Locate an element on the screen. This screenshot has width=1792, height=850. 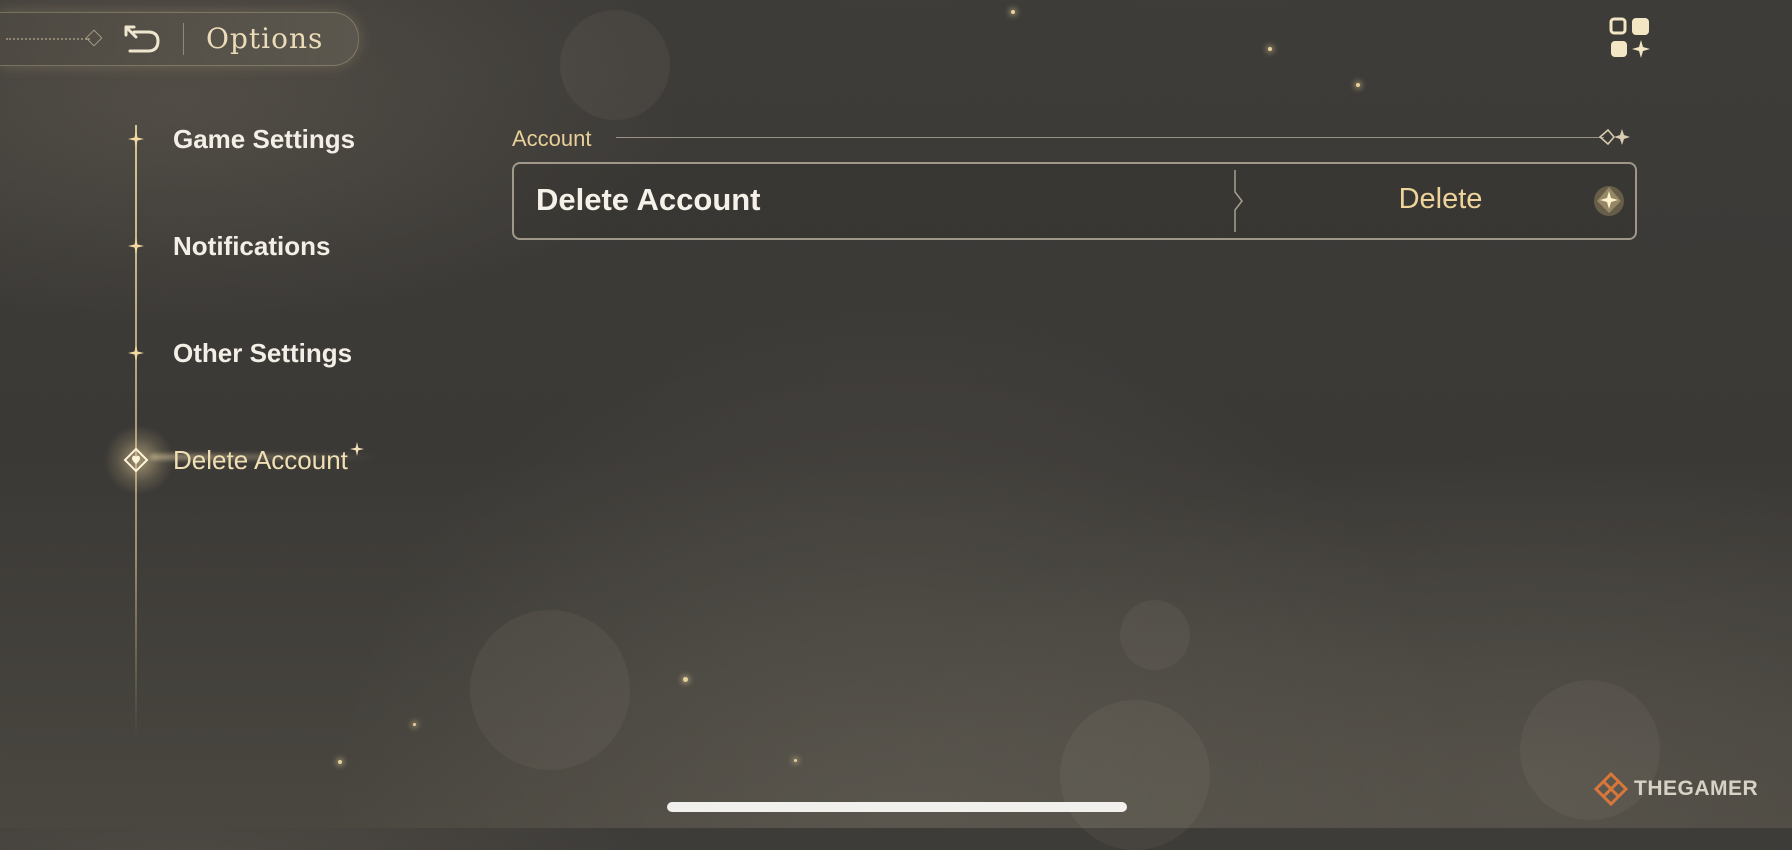
delete-button-label: Delete is located at coordinates (1440, 199).